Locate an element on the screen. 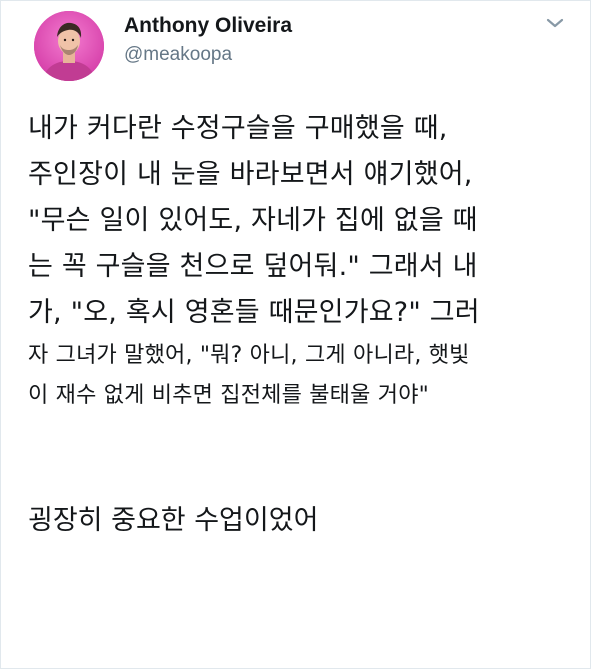  tweet-line: 주인장이 내 눈을 바라보면서 얘기했어, is located at coordinates (250, 174).